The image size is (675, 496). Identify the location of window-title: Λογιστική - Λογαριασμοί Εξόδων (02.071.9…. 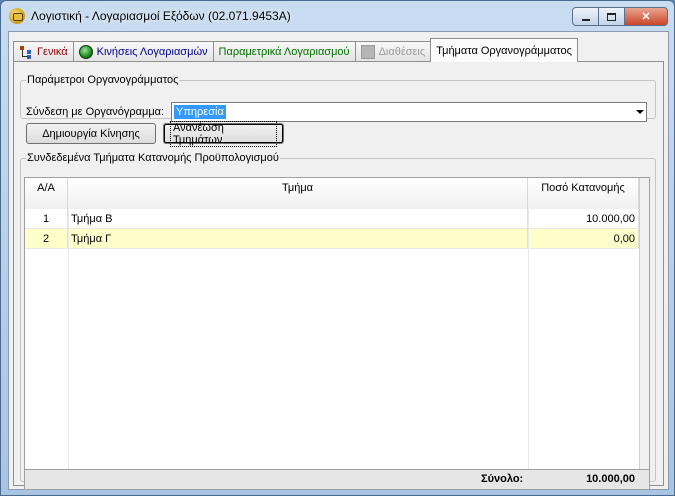
(161, 16).